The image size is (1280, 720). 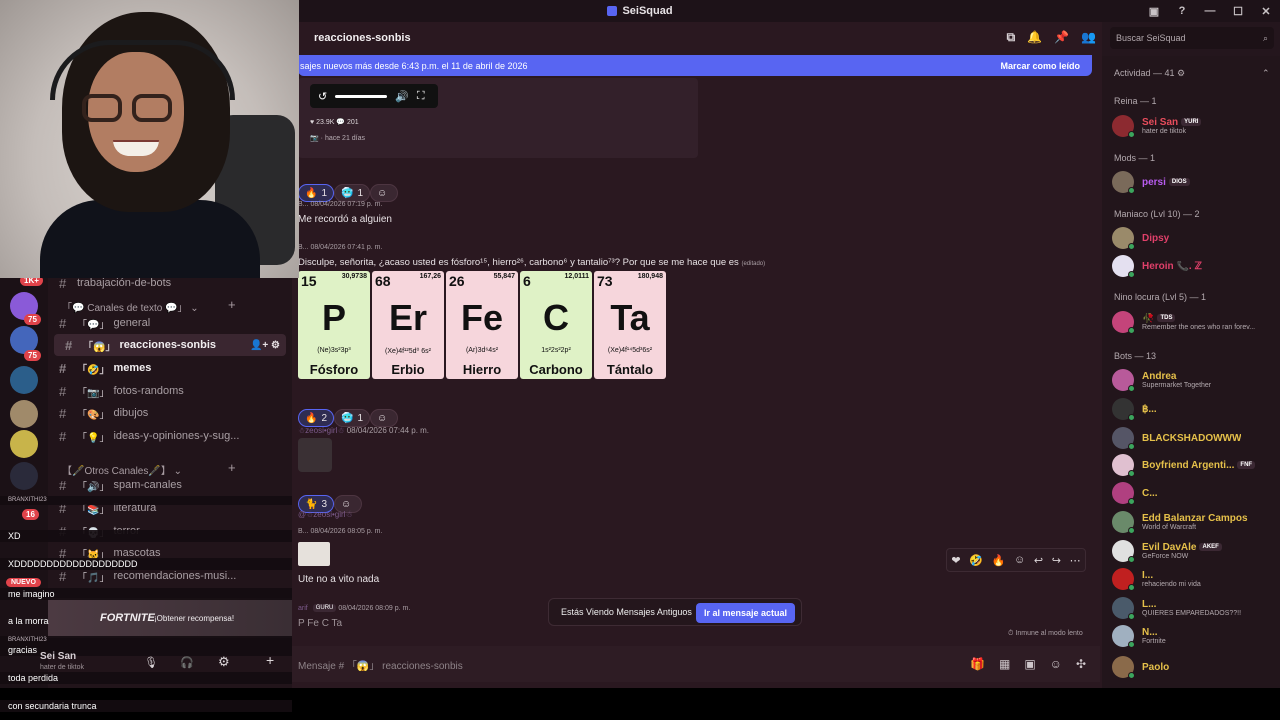 I want to click on settings-gear-icon: ⚙, so click(x=224, y=662).